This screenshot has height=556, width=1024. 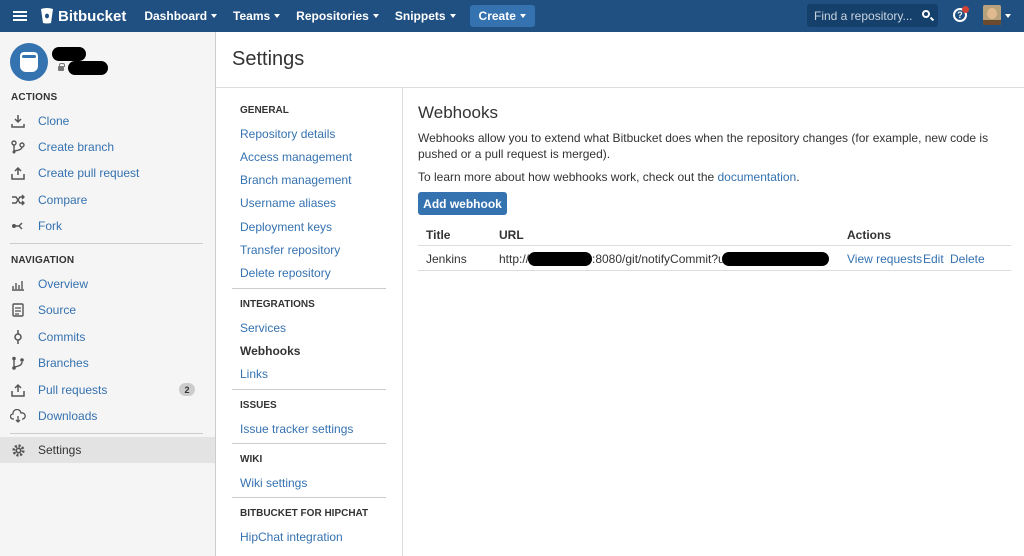 I want to click on bitbucket-logo: Bitbucket, so click(x=83, y=16).